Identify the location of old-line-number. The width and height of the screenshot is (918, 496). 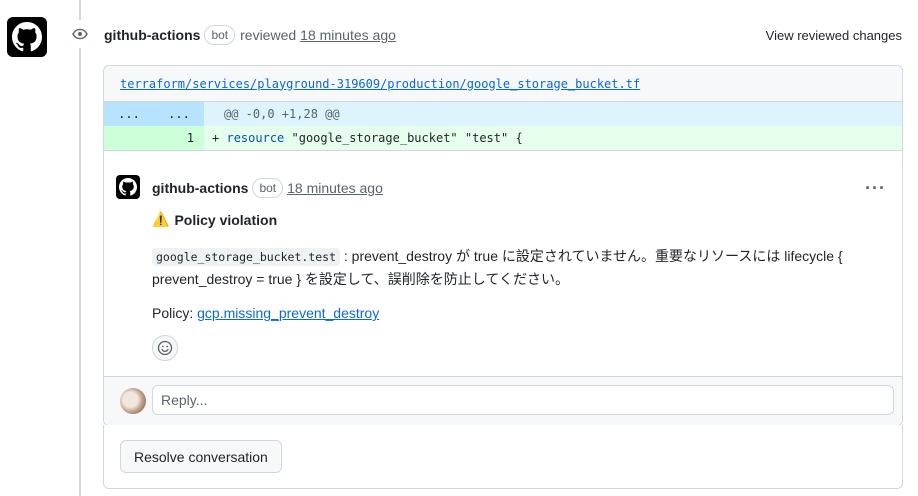
(129, 138).